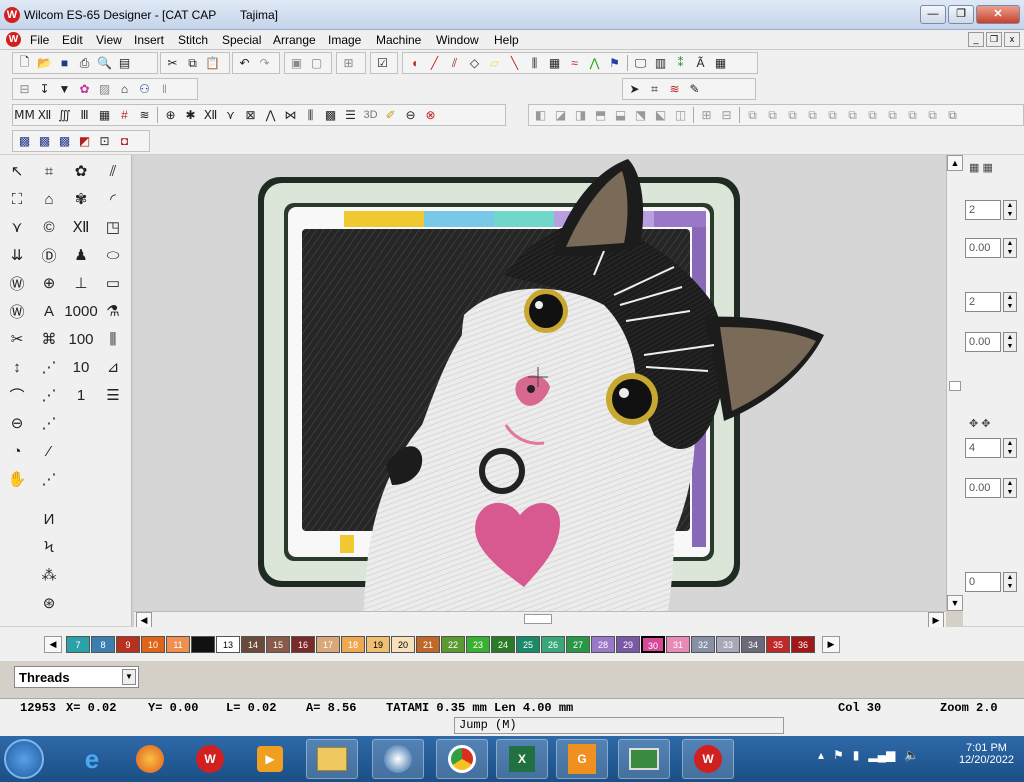 Image resolution: width=1024 pixels, height=782 pixels. What do you see at coordinates (344, 40) in the screenshot?
I see `menu-image: Image` at bounding box center [344, 40].